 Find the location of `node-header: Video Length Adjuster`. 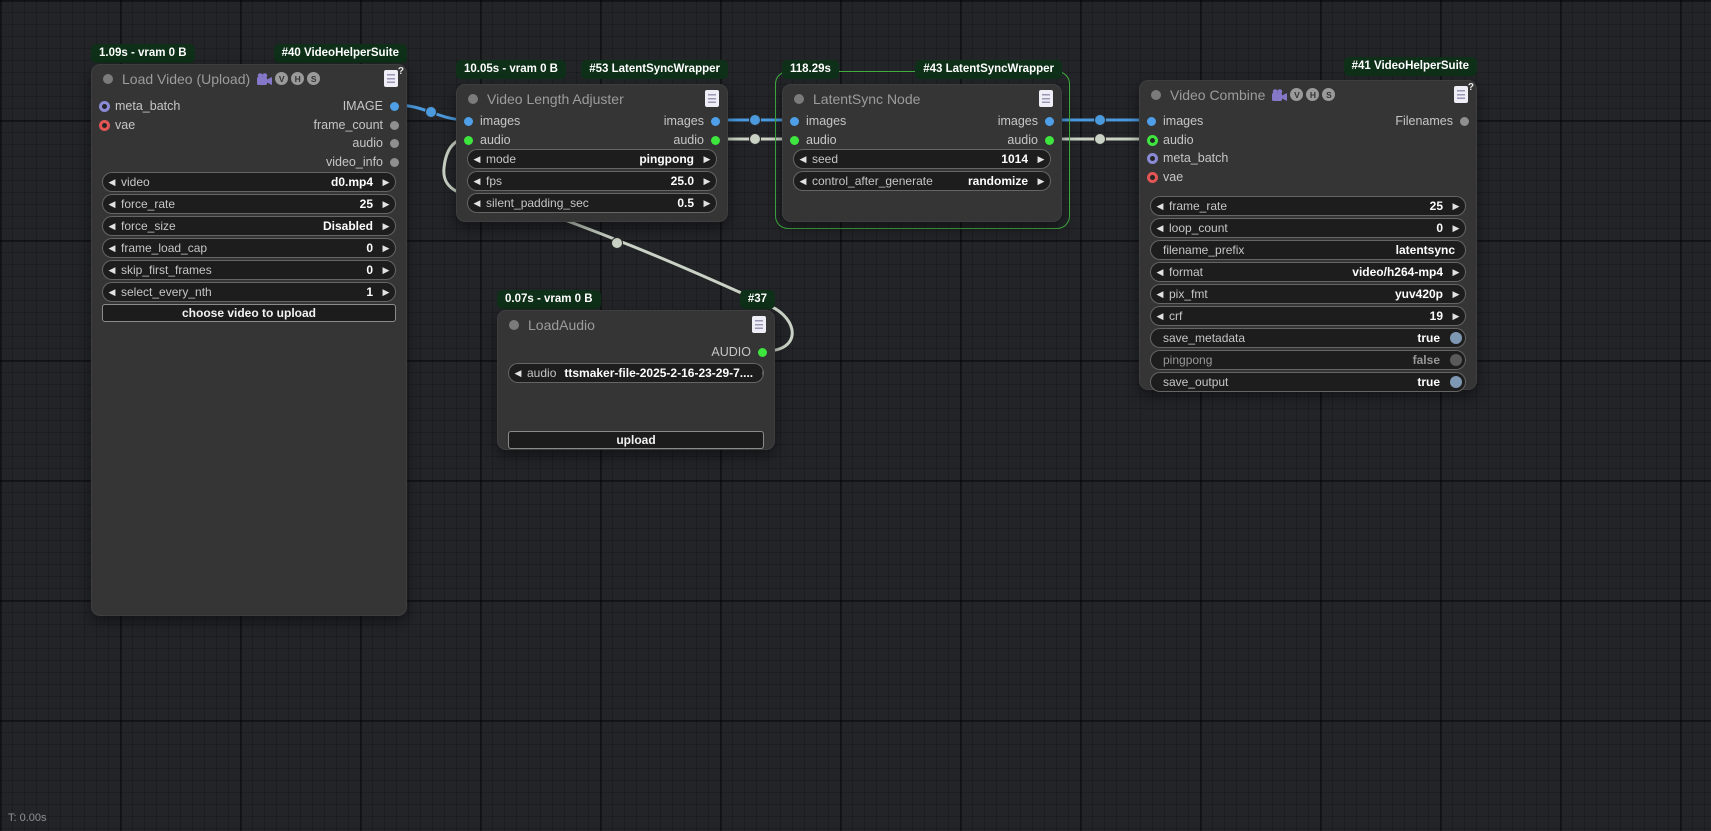

node-header: Video Length Adjuster is located at coordinates (592, 98).